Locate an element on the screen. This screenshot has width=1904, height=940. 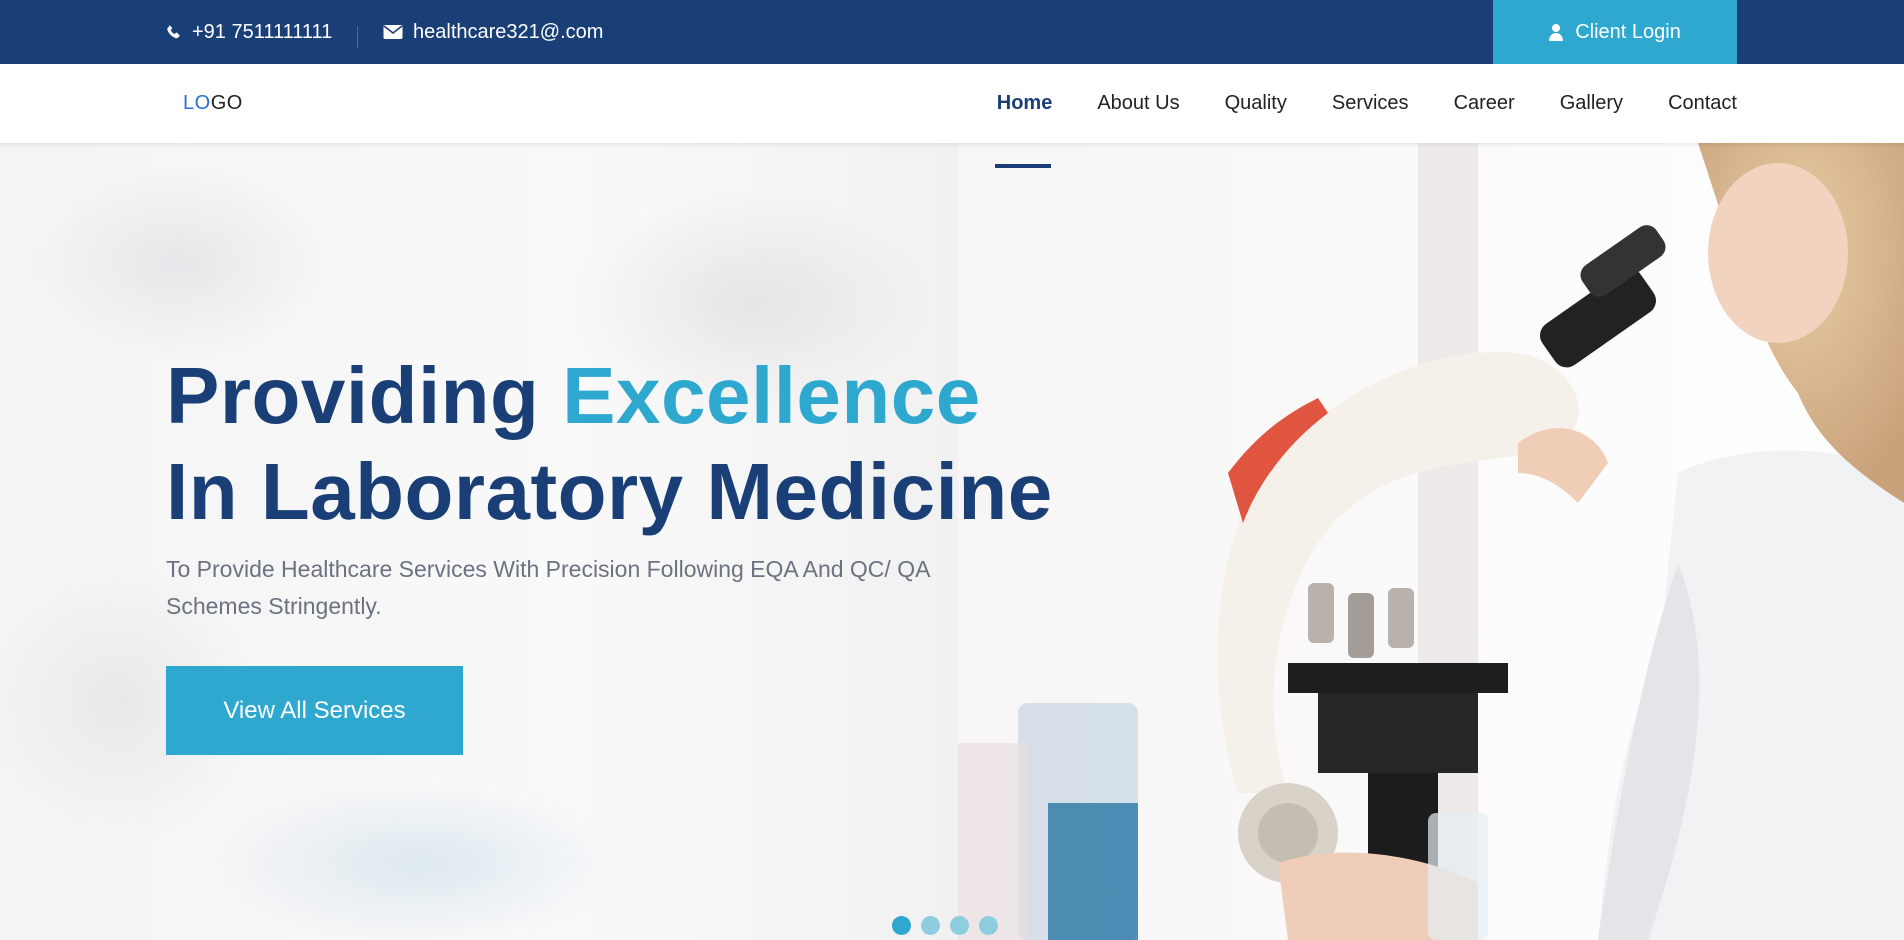
nav-item-contact: Contact is located at coordinates (1702, 103).